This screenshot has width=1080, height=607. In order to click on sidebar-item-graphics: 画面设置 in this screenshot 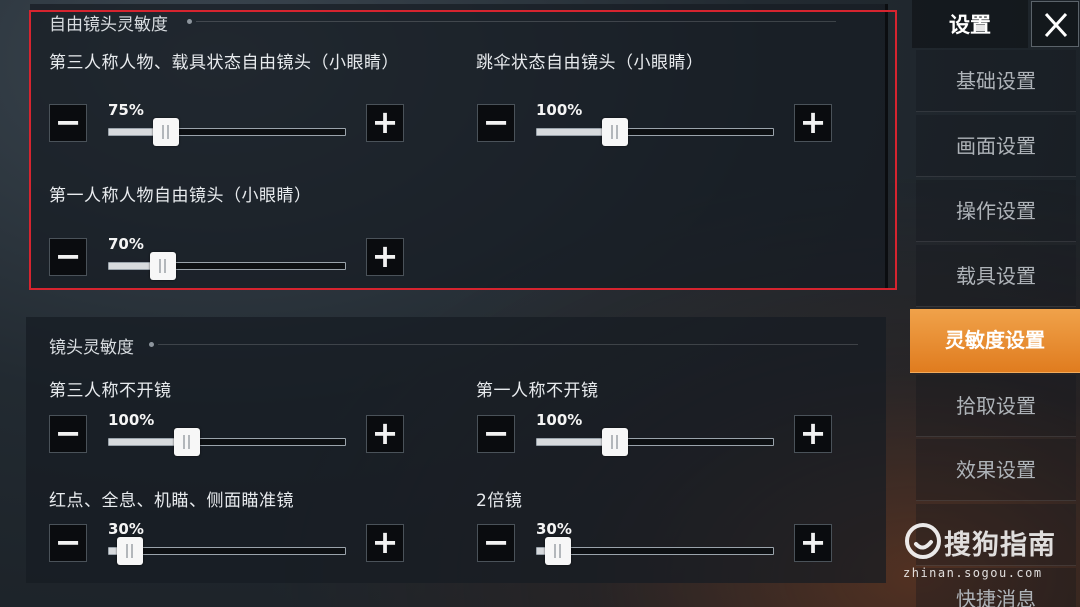, I will do `click(996, 146)`.